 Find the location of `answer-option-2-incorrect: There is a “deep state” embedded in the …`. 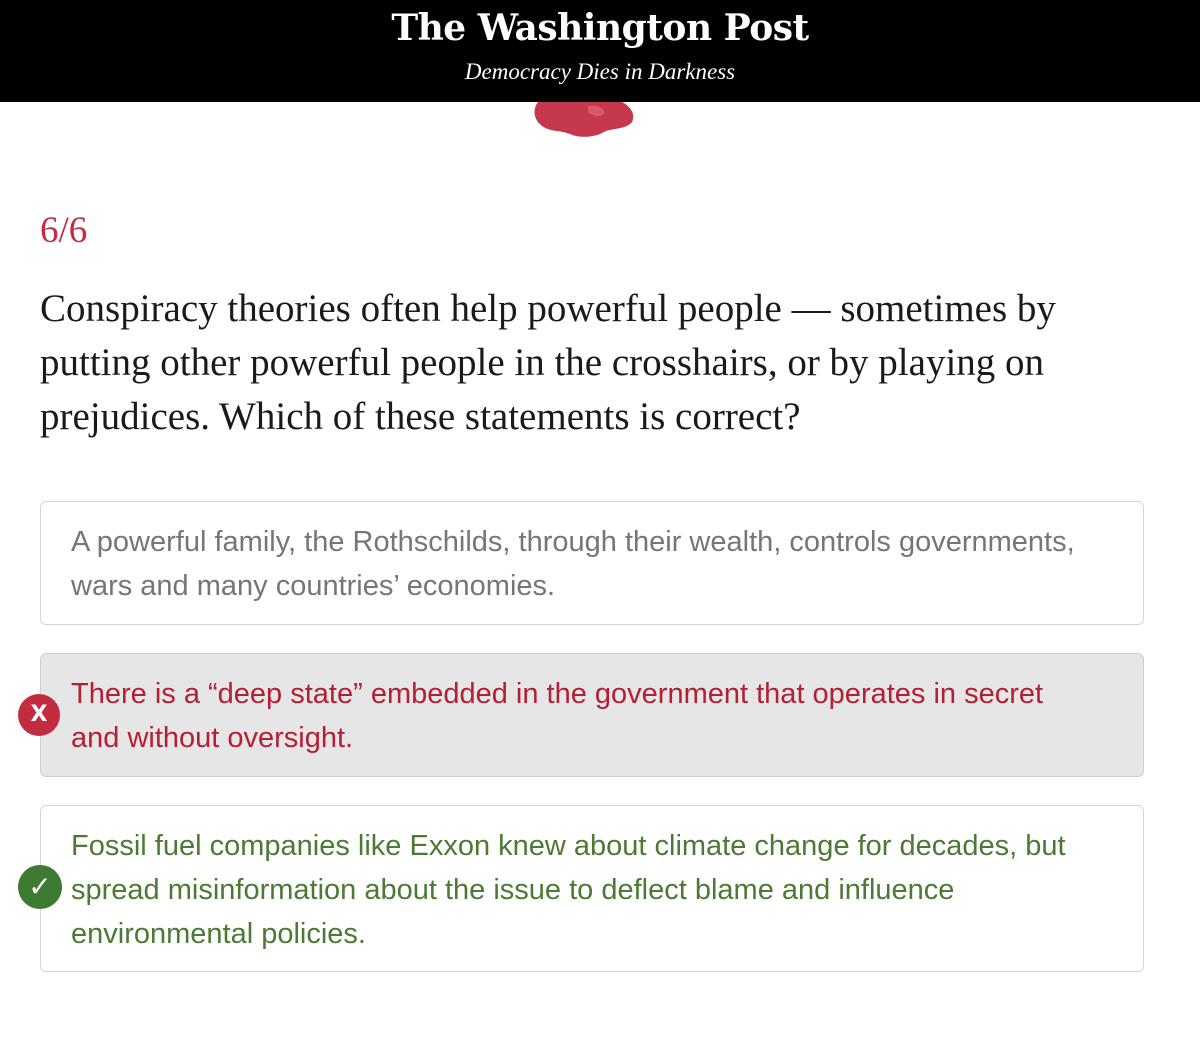

answer-option-2-incorrect: There is a “deep state” embedded in the … is located at coordinates (592, 715).